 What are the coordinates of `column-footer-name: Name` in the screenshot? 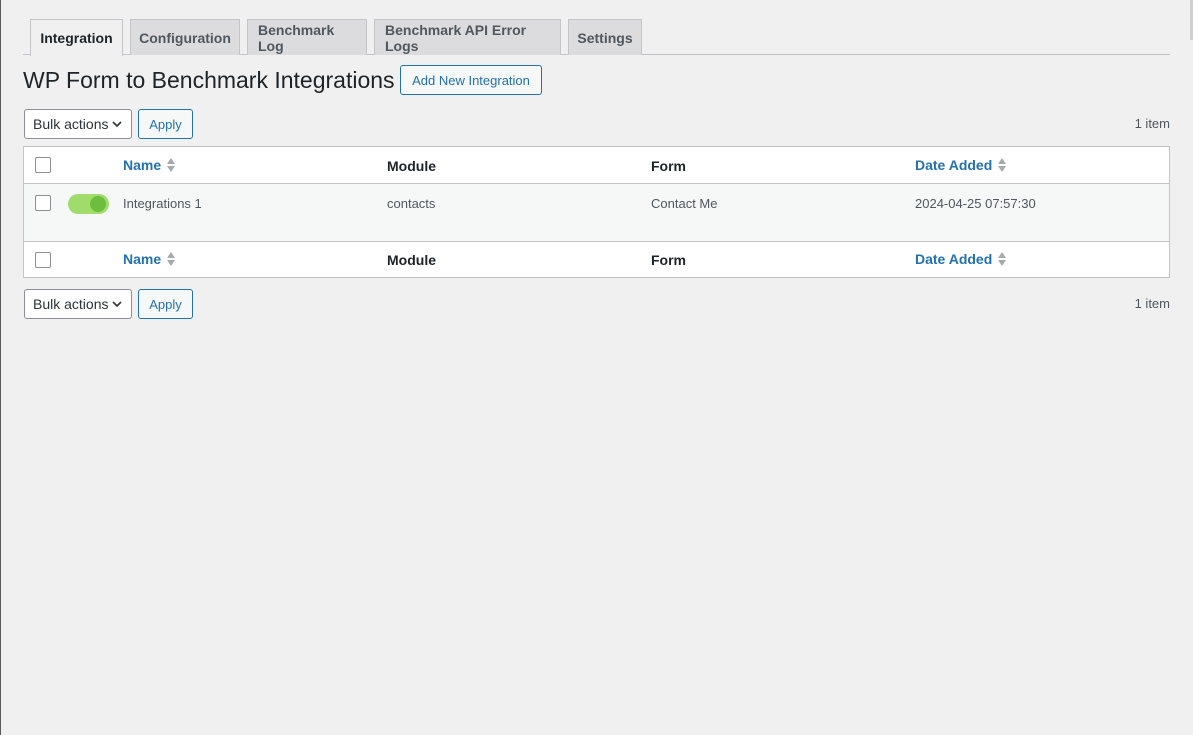 It's located at (142, 259).